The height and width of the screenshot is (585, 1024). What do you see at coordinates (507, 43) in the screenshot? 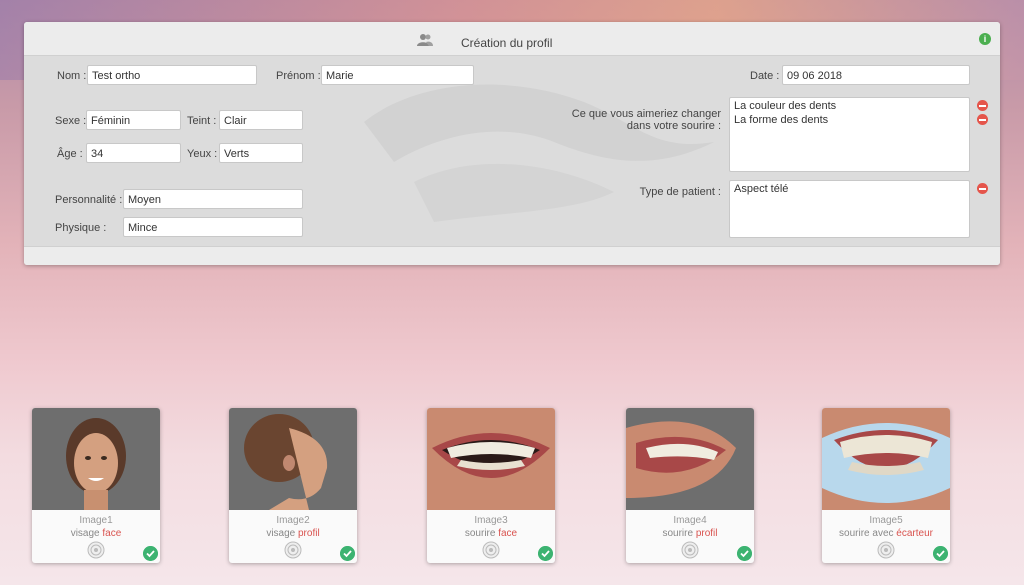
I see `page-title: Création du profil` at bounding box center [507, 43].